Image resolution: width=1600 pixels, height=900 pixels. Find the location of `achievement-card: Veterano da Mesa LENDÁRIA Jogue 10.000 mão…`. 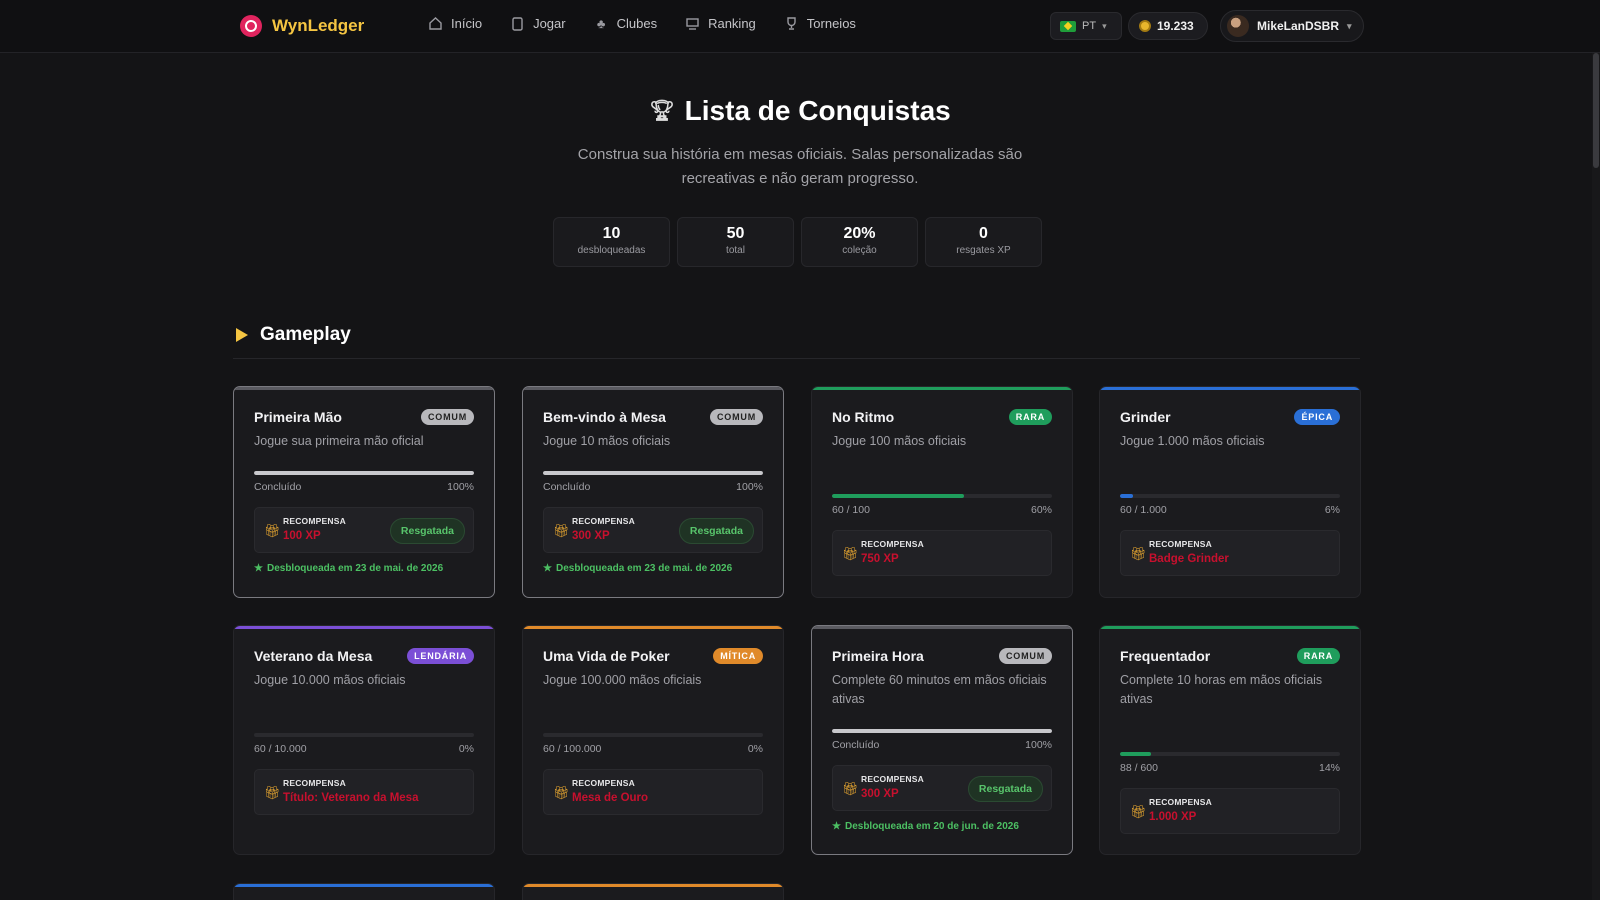

achievement-card: Veterano da Mesa LENDÁRIA Jogue 10.000 mão… is located at coordinates (364, 740).